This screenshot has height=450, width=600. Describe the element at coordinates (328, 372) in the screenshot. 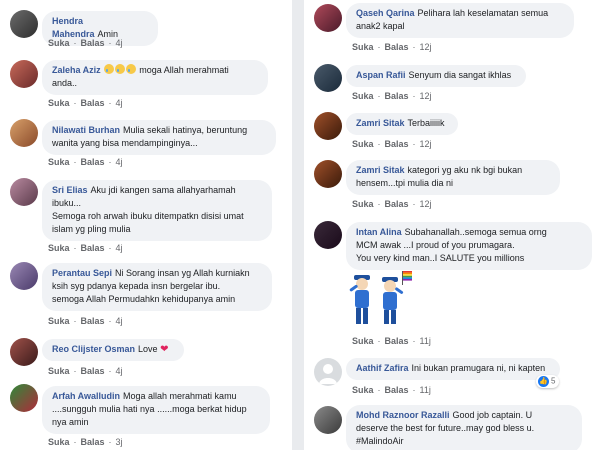

I see `default-avatar` at that location.